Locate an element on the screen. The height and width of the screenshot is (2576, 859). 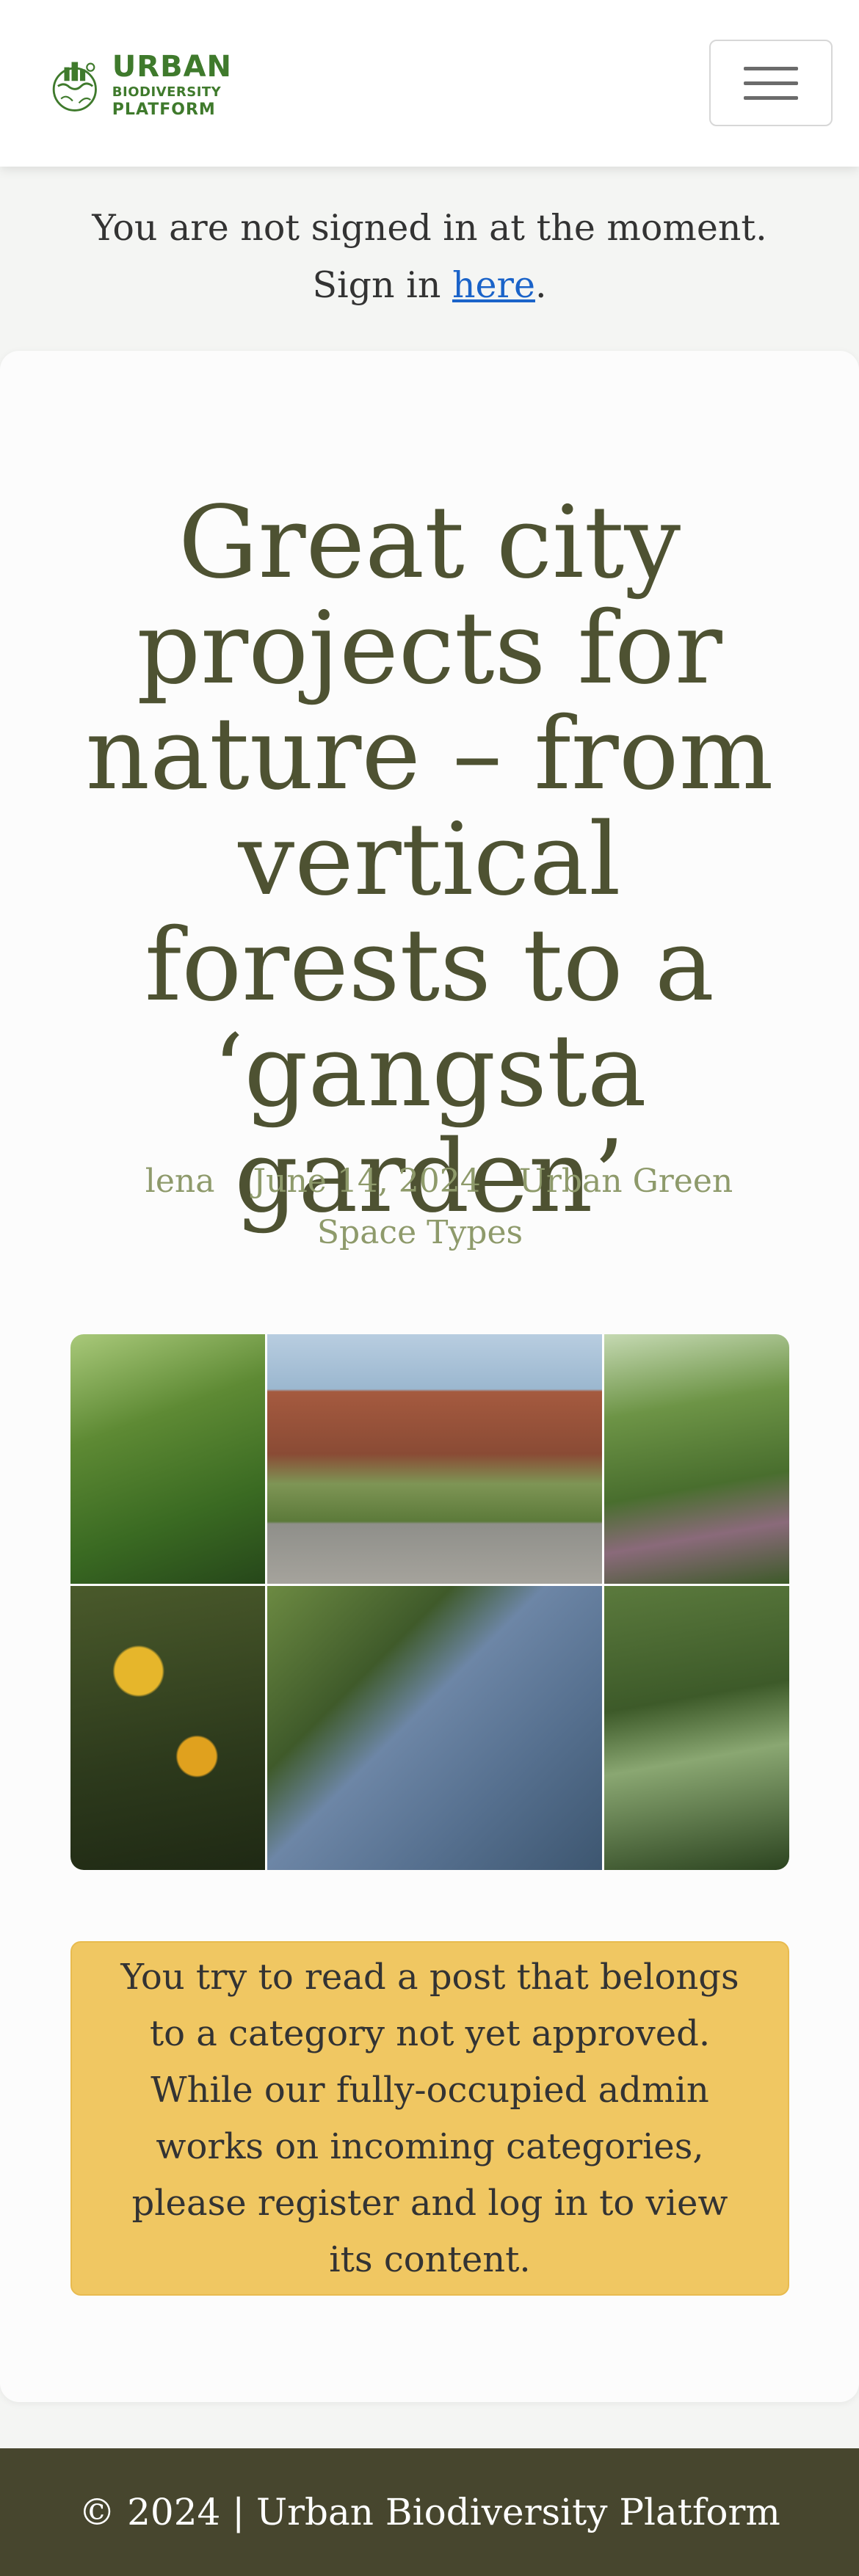
logo-text-urban: URBAN is located at coordinates (172, 67).